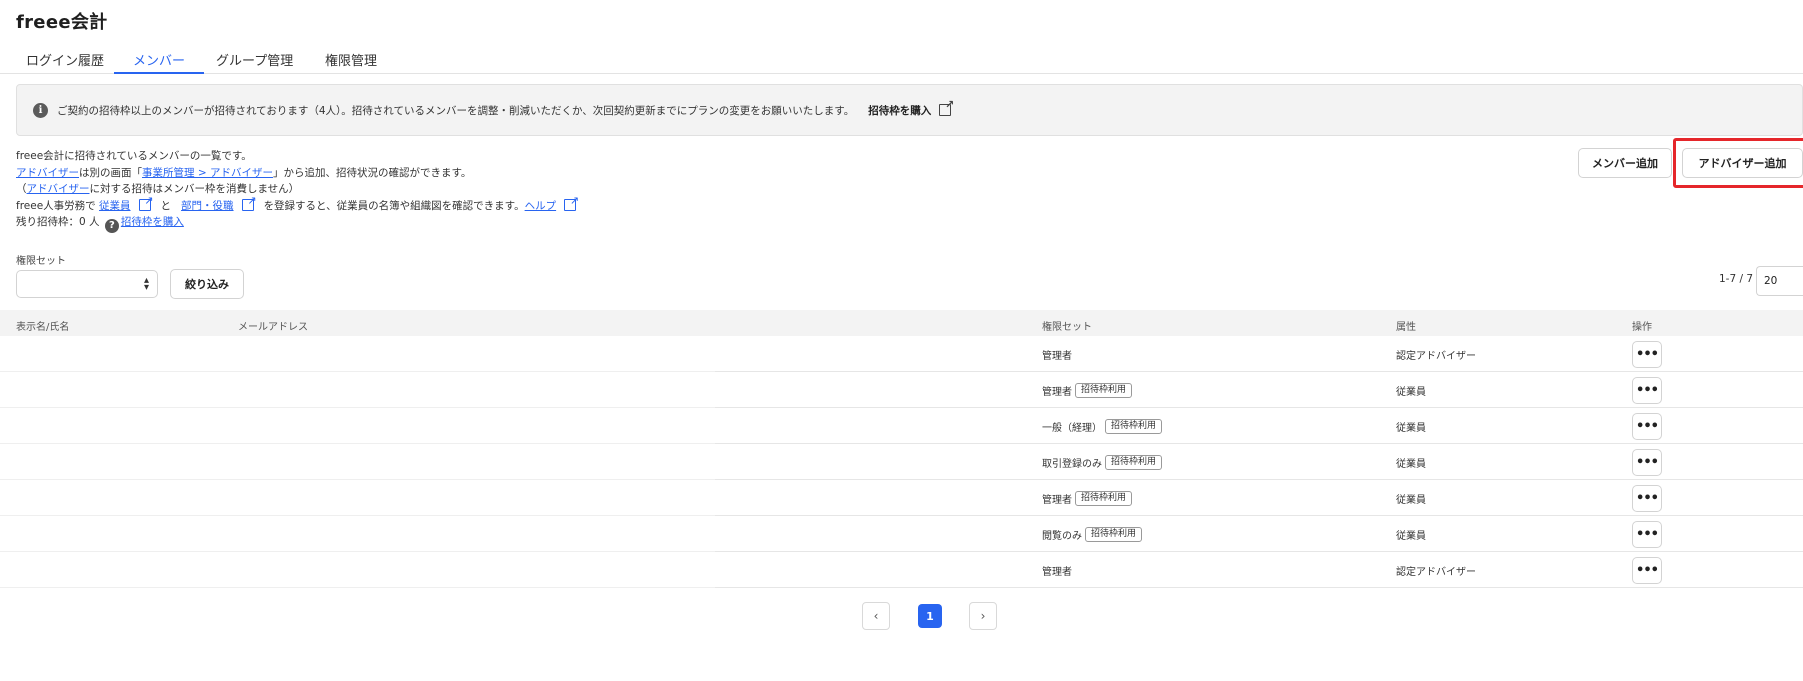  What do you see at coordinates (394, 205) in the screenshot?
I see `desc-text: を登録すると、従業員の名簿や組織図を確認できます。` at bounding box center [394, 205].